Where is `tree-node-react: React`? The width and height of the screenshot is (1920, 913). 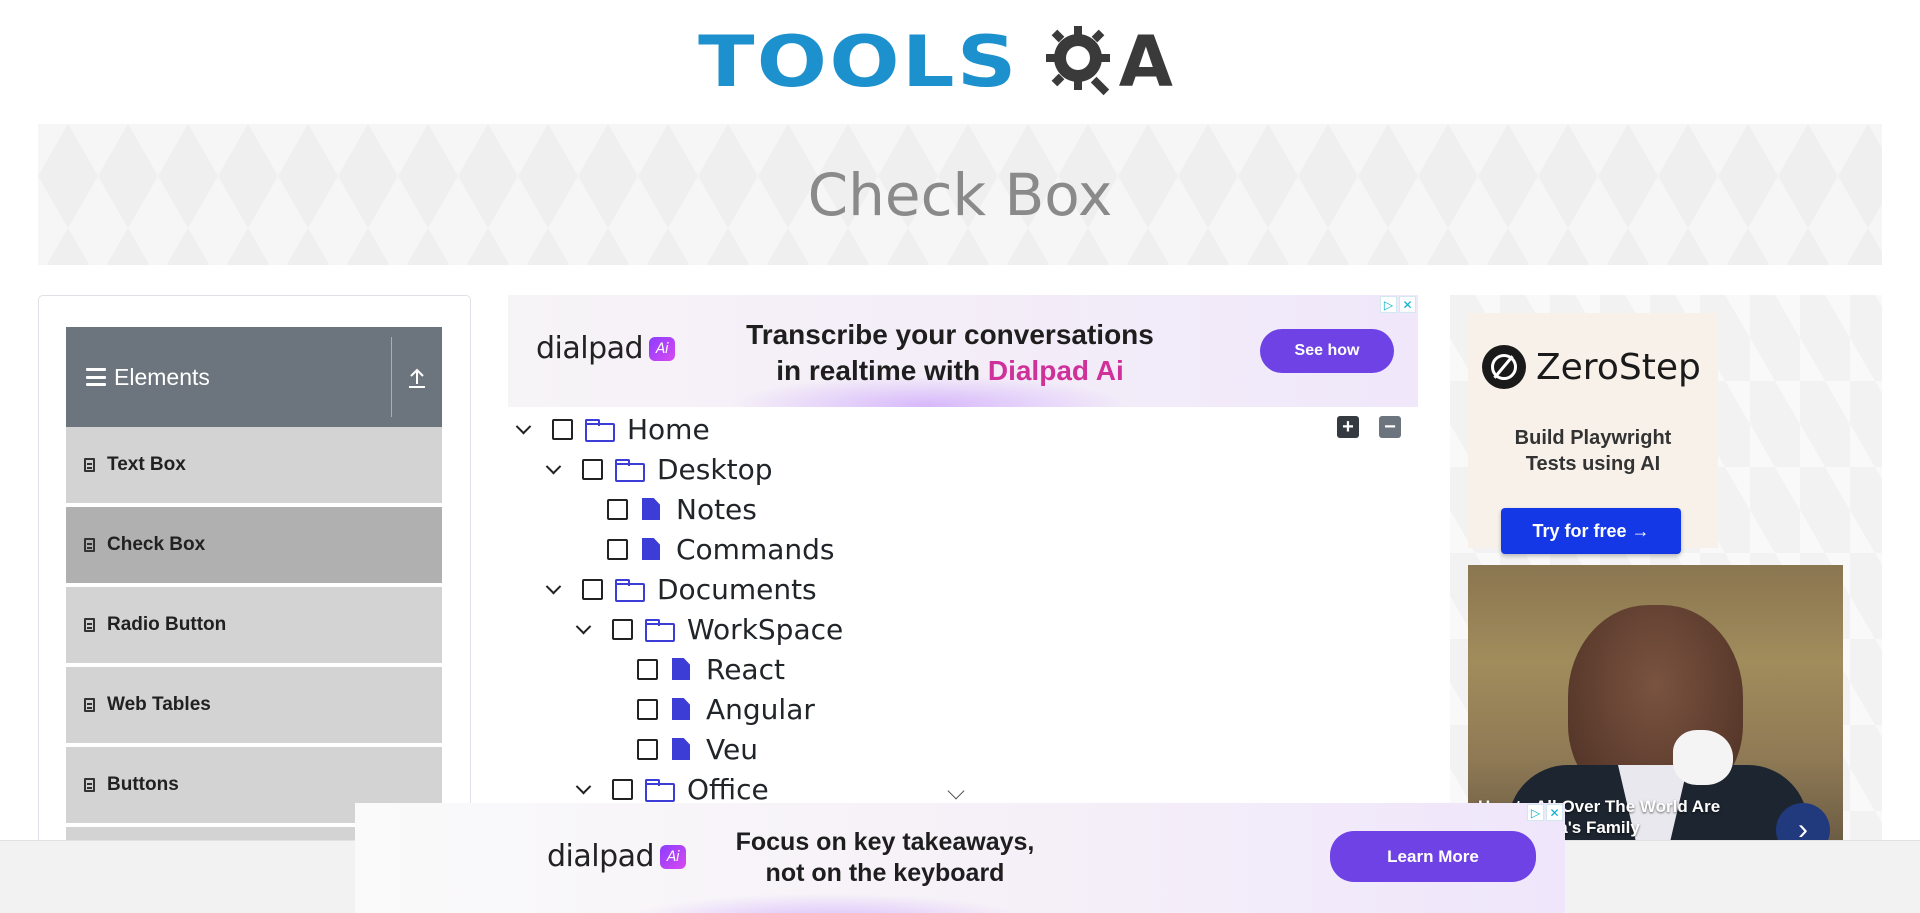 tree-node-react: React is located at coordinates (711, 669).